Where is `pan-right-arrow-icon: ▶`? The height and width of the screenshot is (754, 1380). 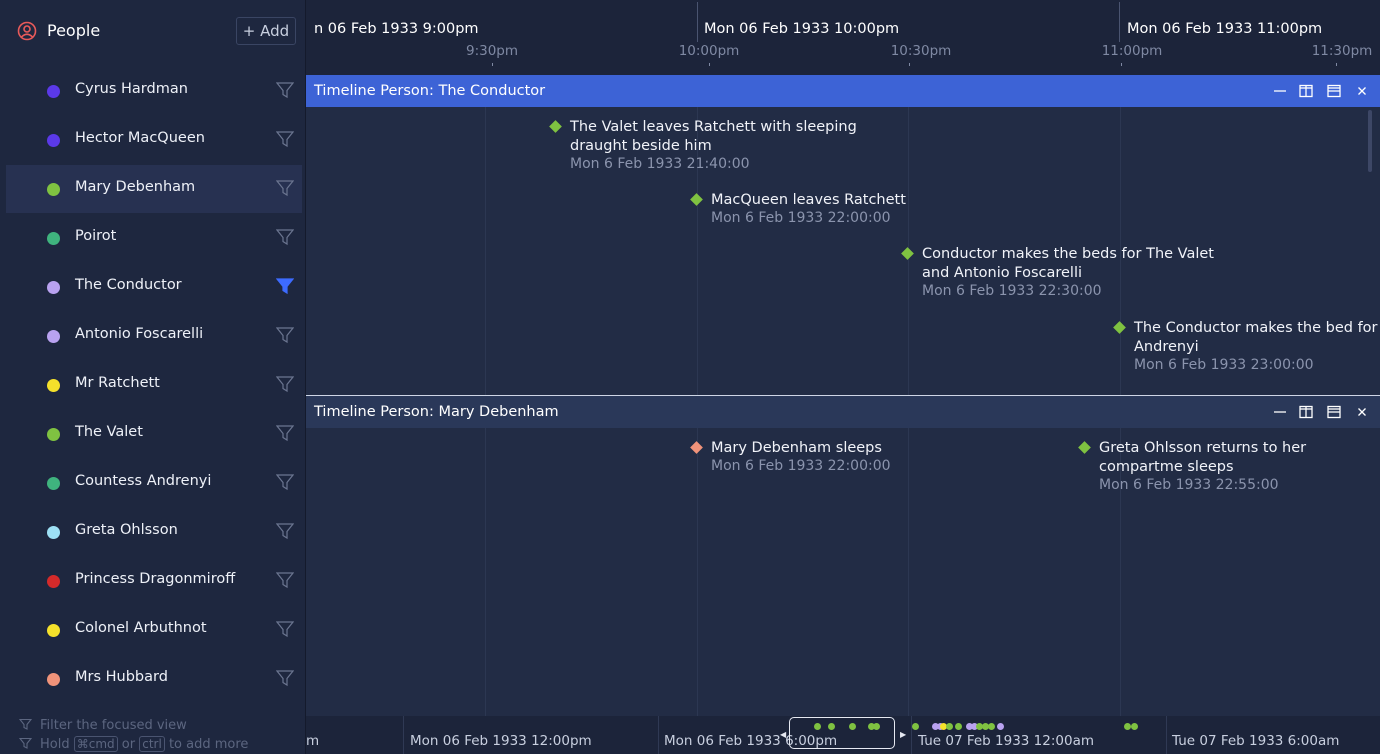 pan-right-arrow-icon: ▶ is located at coordinates (903, 734).